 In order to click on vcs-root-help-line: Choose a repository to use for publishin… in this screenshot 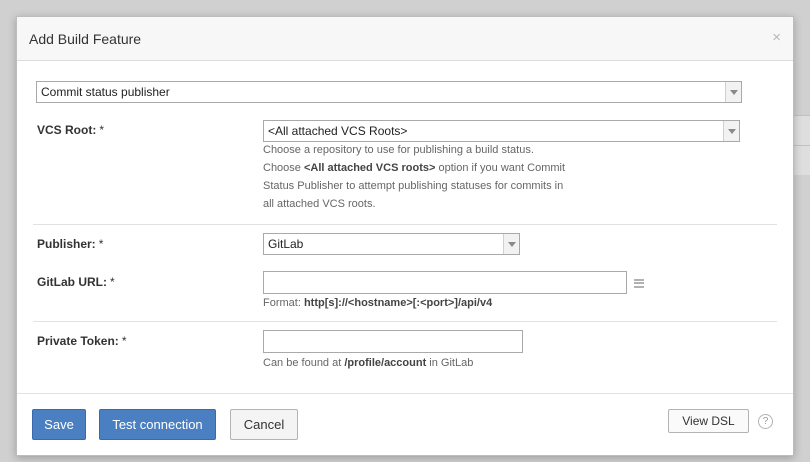, I will do `click(398, 150)`.